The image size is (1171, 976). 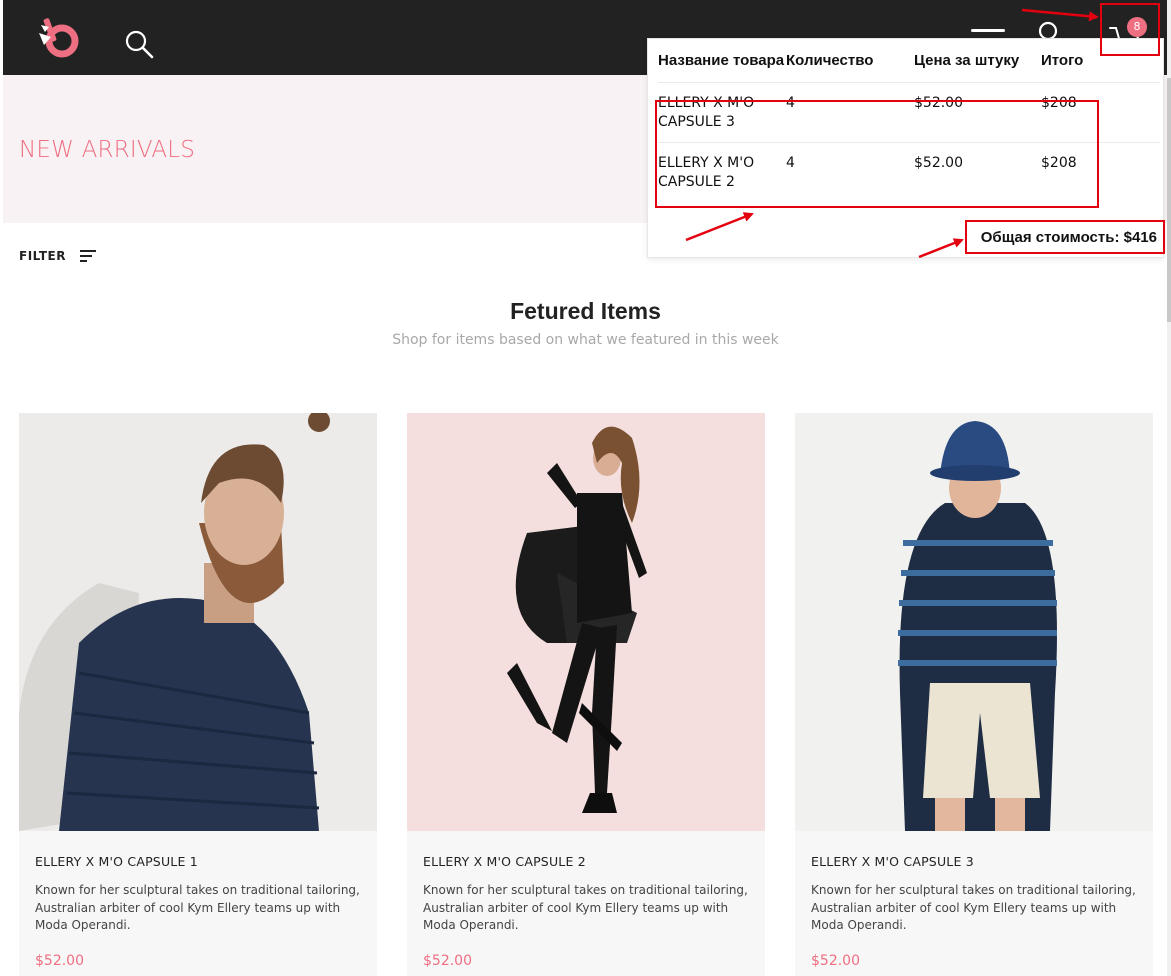 I want to click on filter-lines-icon, so click(x=87, y=256).